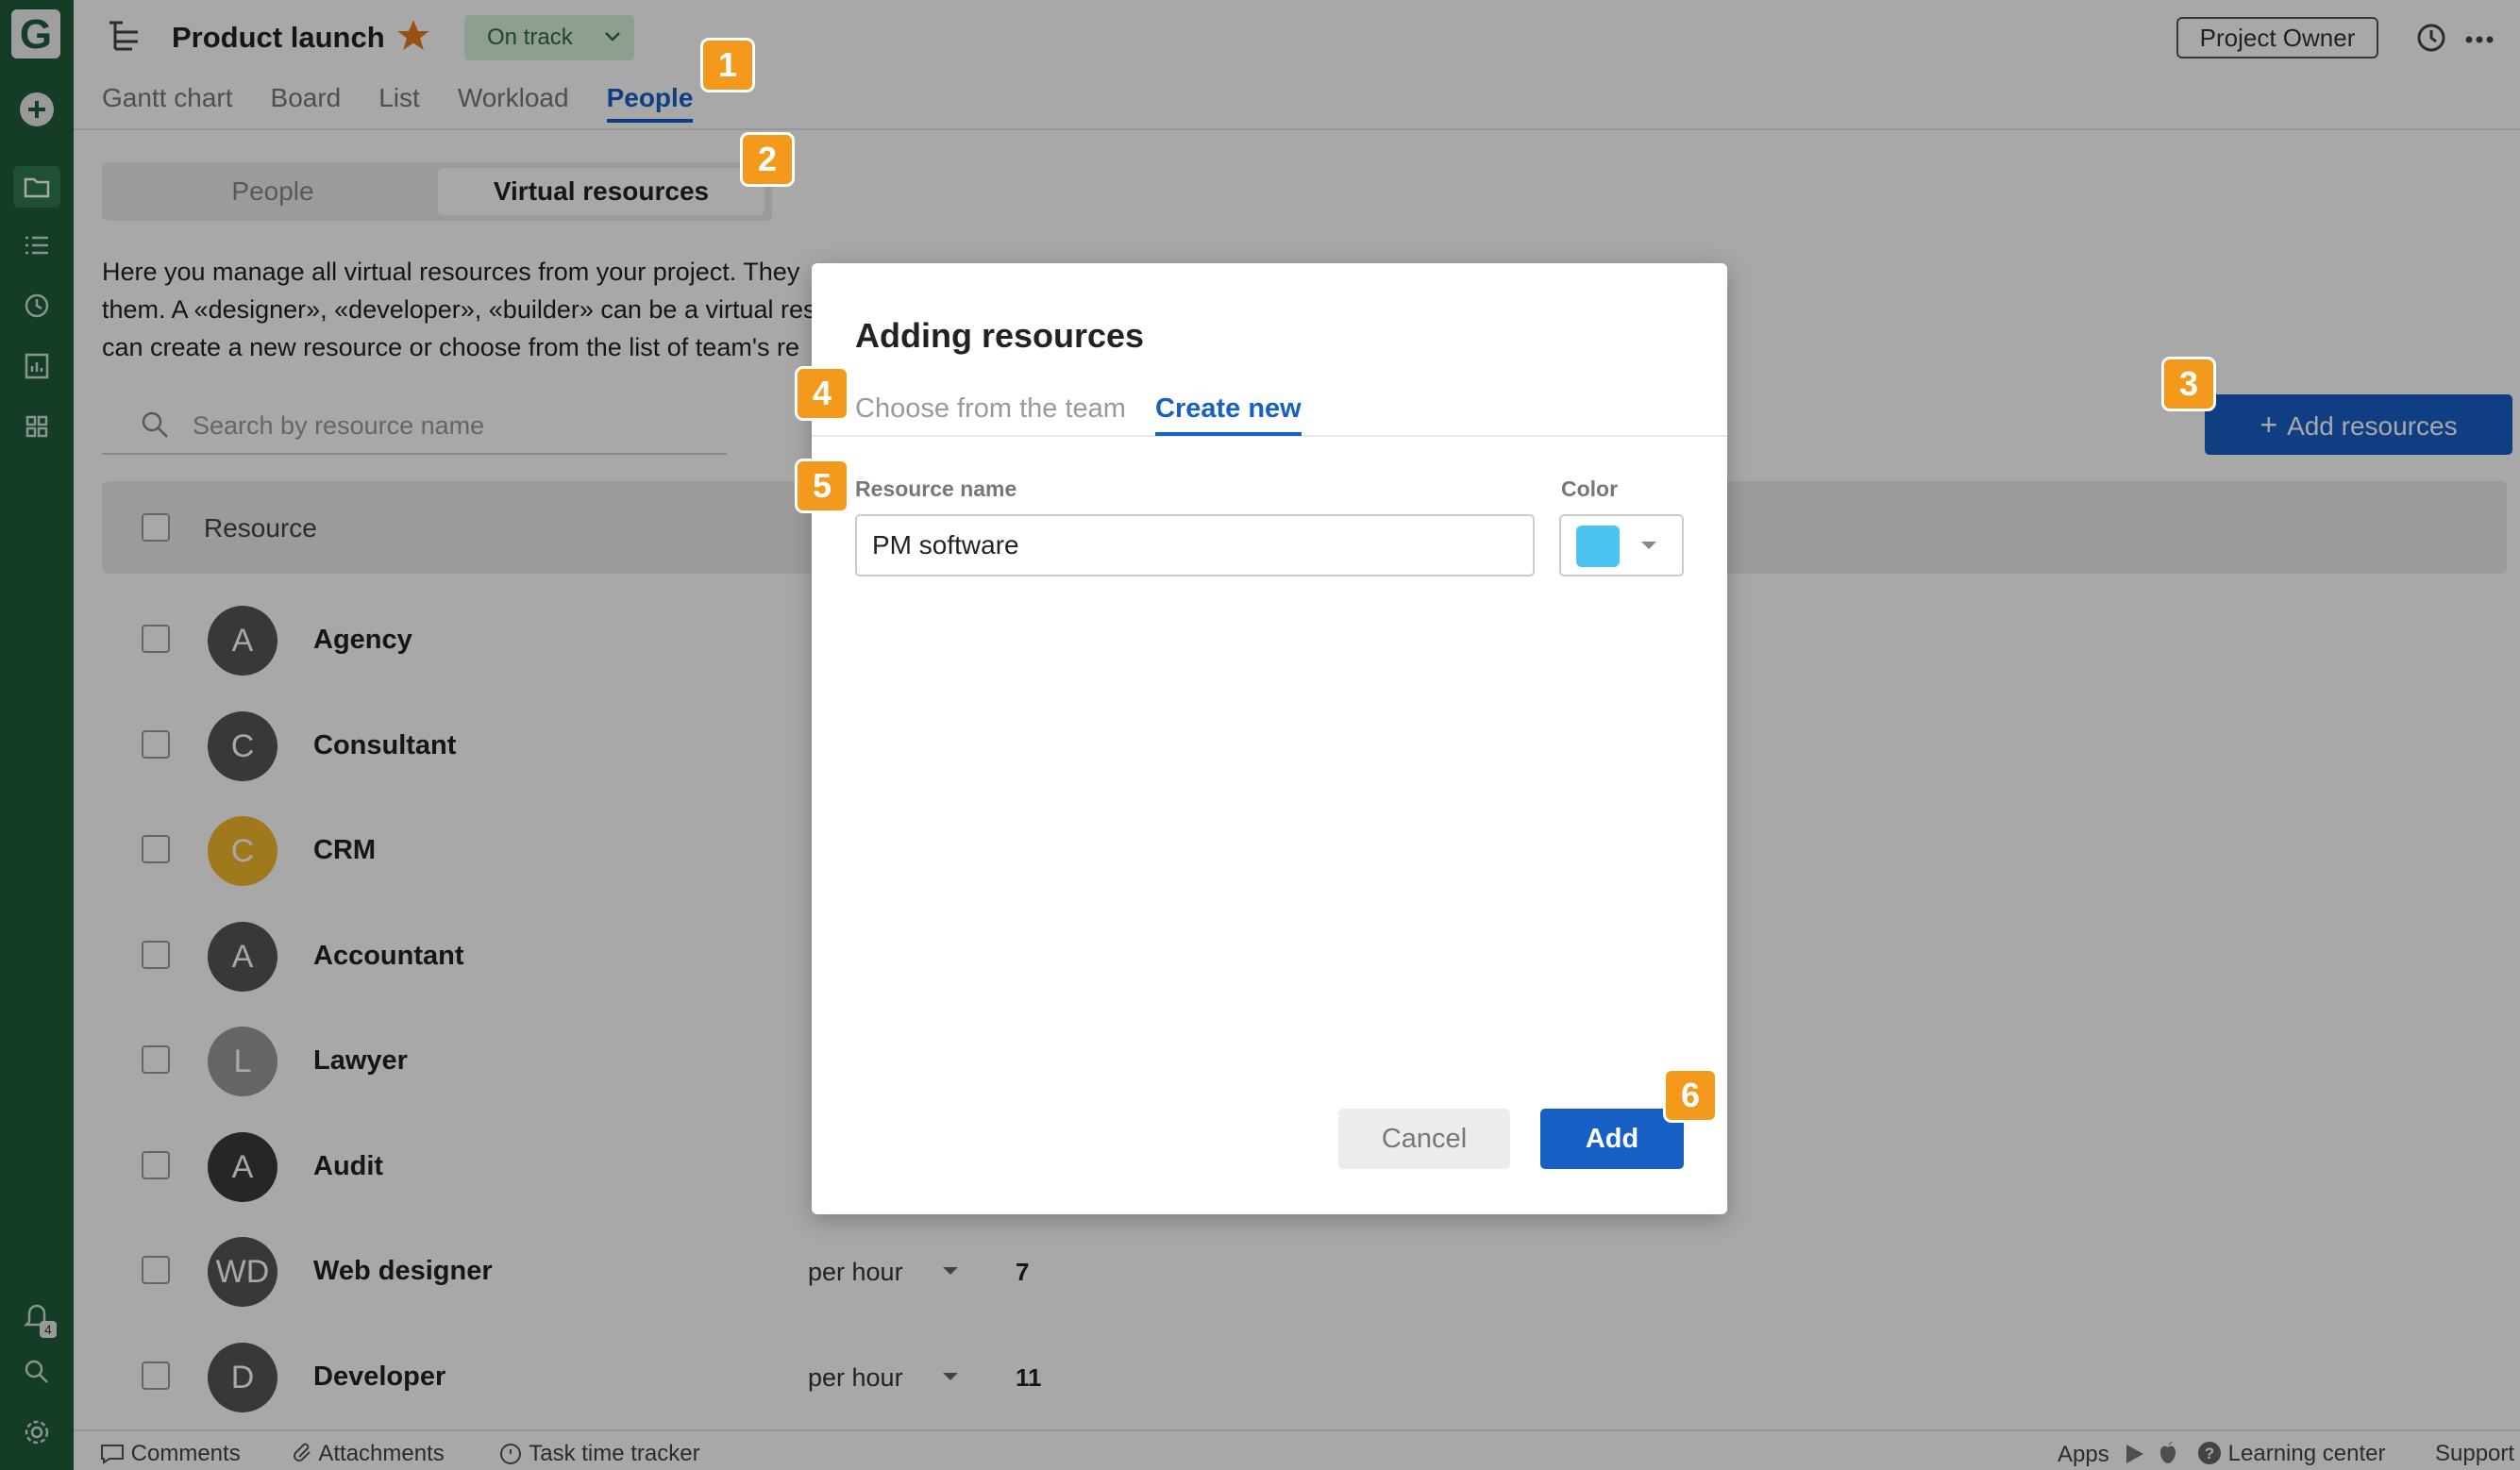 The image size is (2520, 1470). I want to click on dialog-title: Adding resources, so click(1000, 336).